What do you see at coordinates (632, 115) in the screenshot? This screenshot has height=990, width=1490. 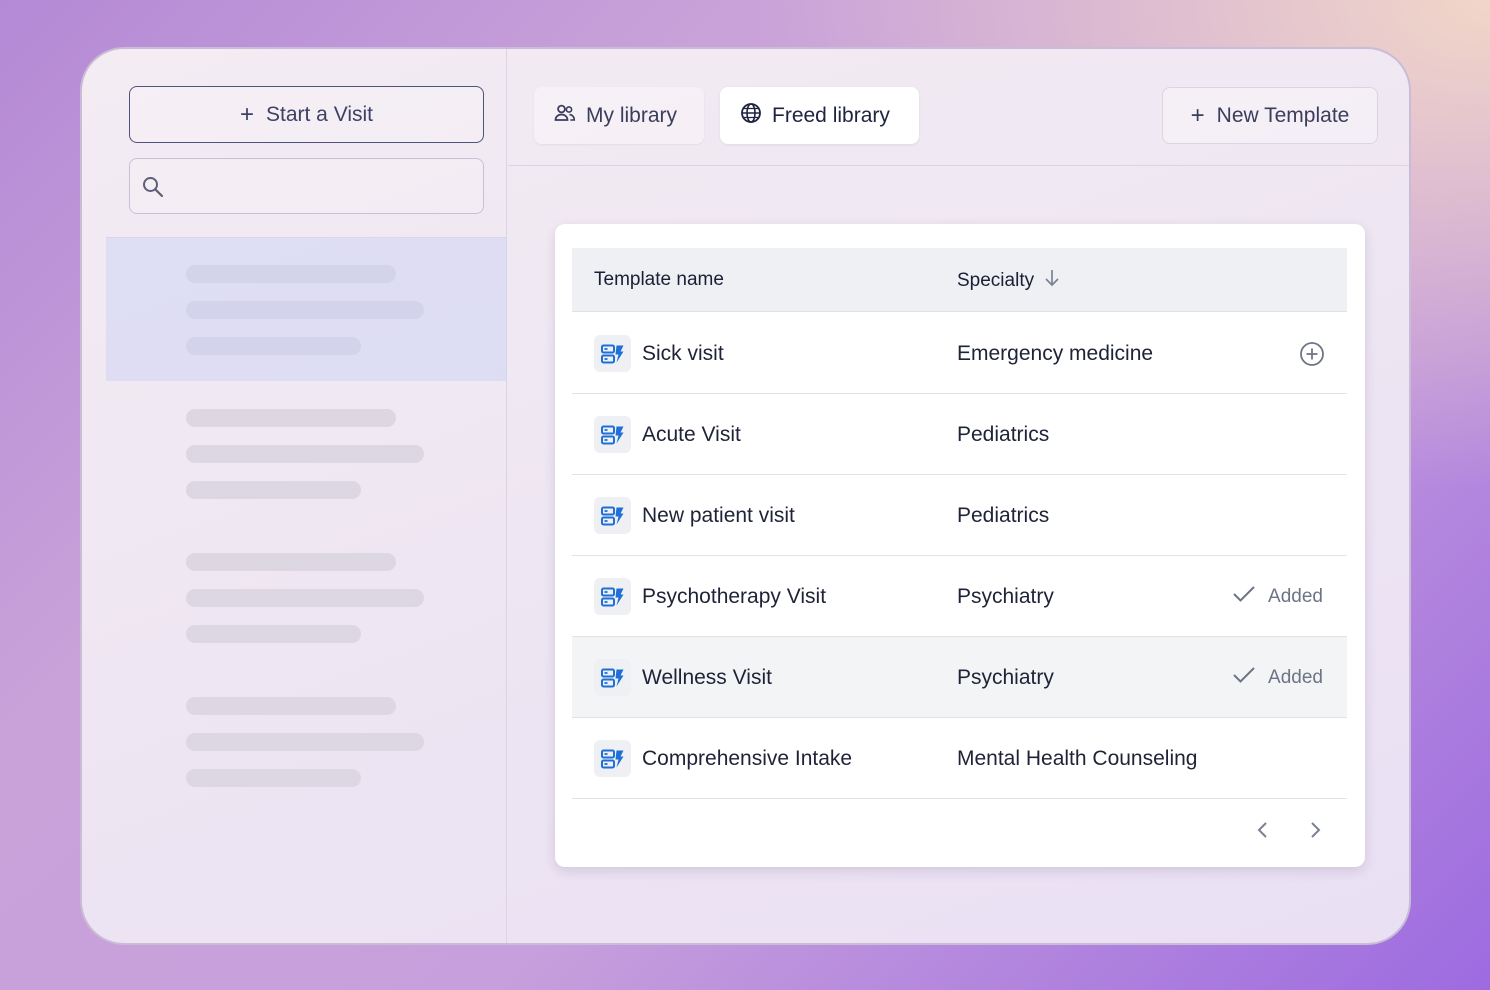 I see `tab-my-library-label: My library` at bounding box center [632, 115].